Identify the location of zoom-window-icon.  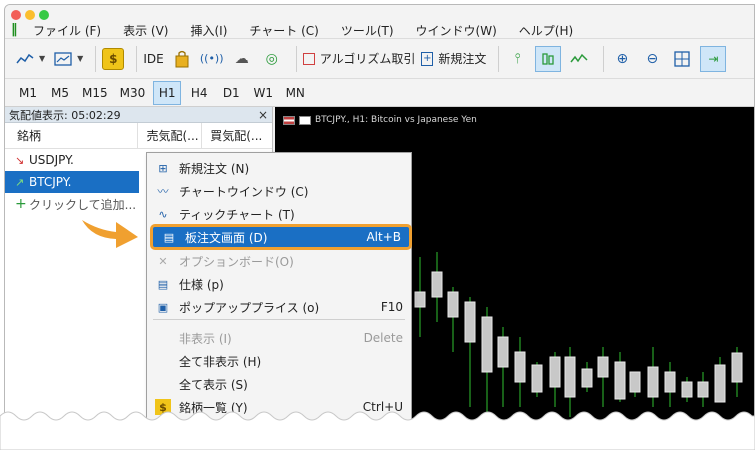
(44, 15).